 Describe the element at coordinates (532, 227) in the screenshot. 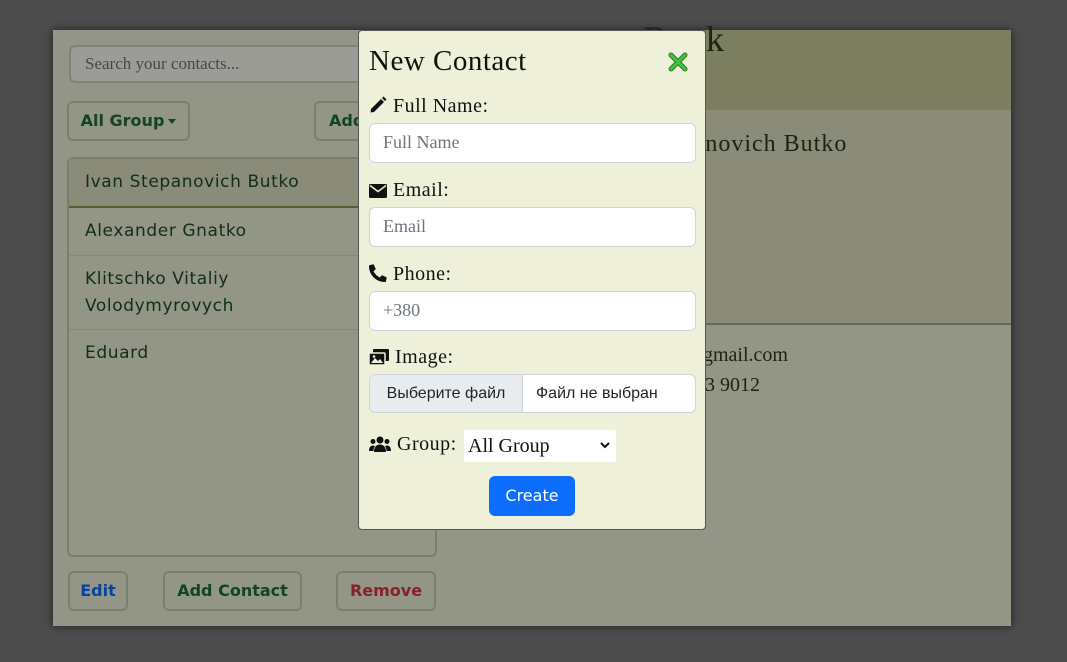

I see `email-input: Email` at that location.